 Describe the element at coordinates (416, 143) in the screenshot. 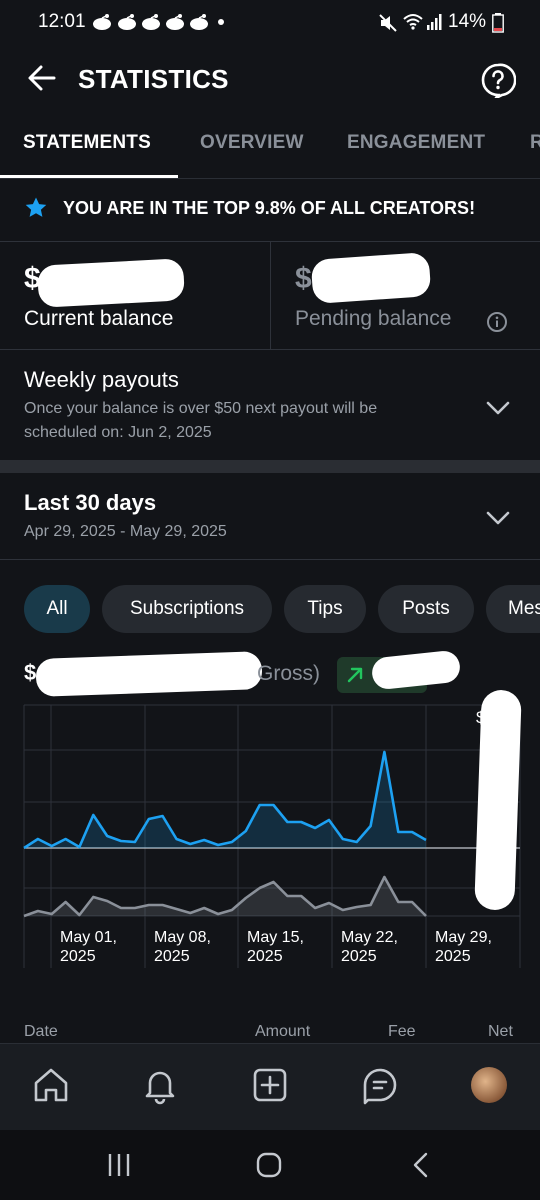

I see `tab-engagement: ENGAGEMENT` at that location.